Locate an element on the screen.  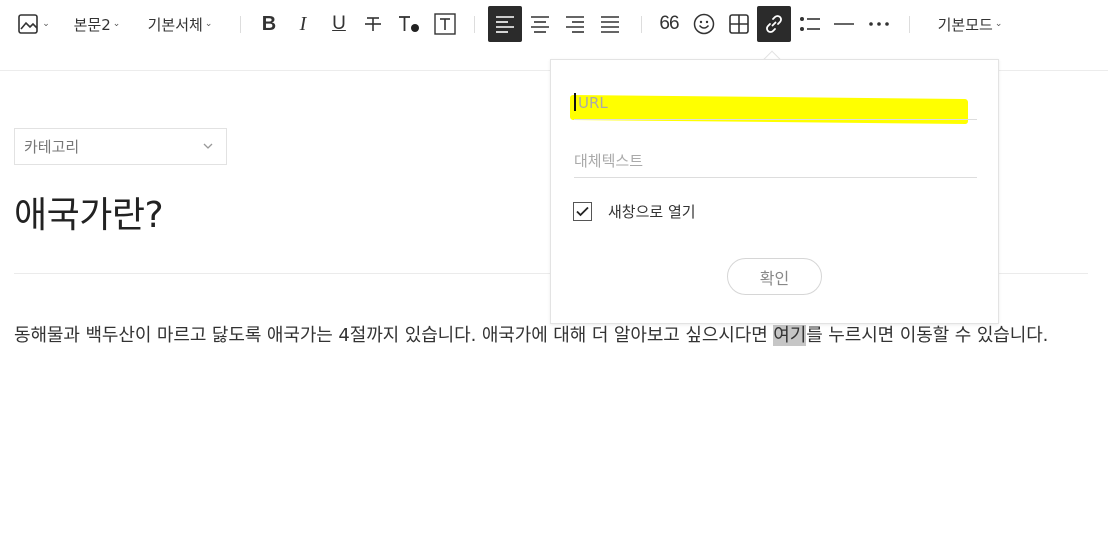
emoticon-button is located at coordinates (704, 24).